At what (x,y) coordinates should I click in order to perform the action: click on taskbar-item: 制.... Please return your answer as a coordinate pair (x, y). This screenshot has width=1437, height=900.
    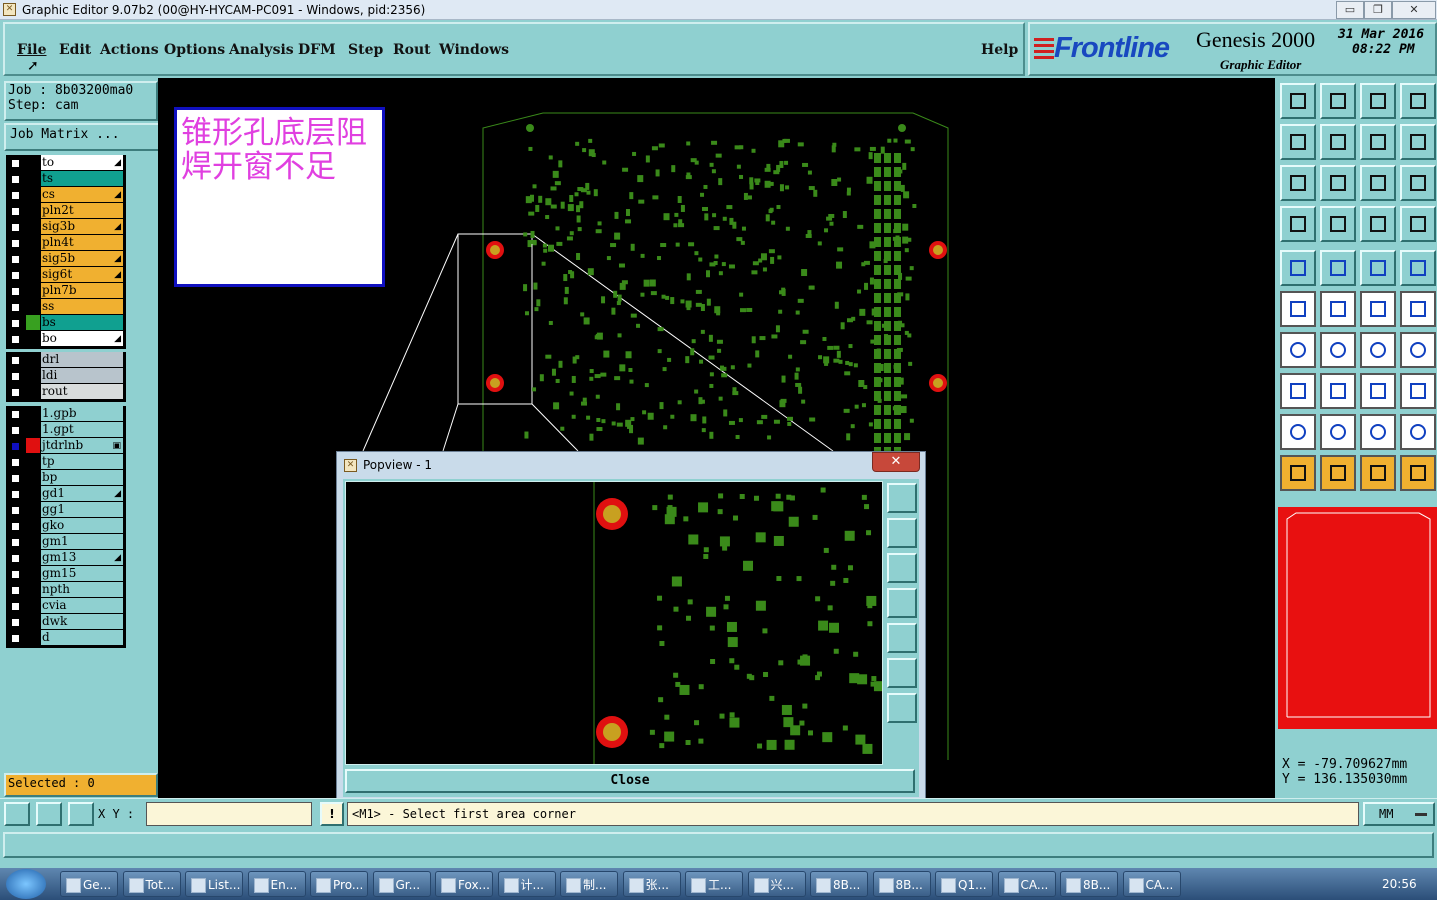
    Looking at the image, I should click on (589, 884).